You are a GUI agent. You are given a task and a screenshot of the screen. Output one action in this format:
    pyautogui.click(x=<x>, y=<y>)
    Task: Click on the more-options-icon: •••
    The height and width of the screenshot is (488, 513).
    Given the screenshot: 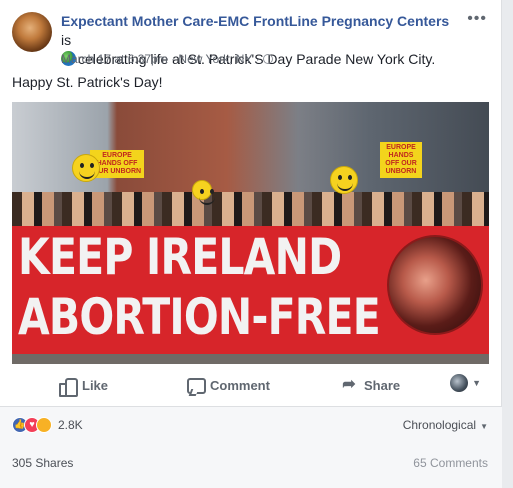 What is the action you would take?
    pyautogui.click(x=477, y=19)
    